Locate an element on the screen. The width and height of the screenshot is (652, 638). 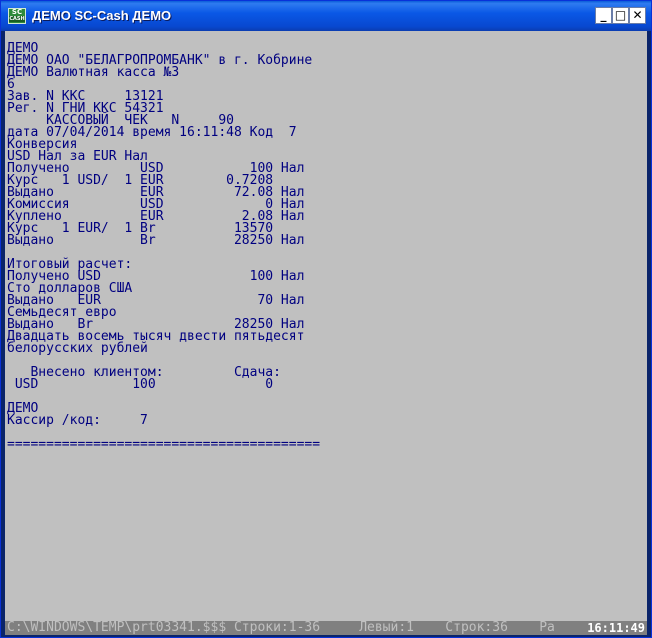
receipt-line: USD 100 0 is located at coordinates (140, 384).